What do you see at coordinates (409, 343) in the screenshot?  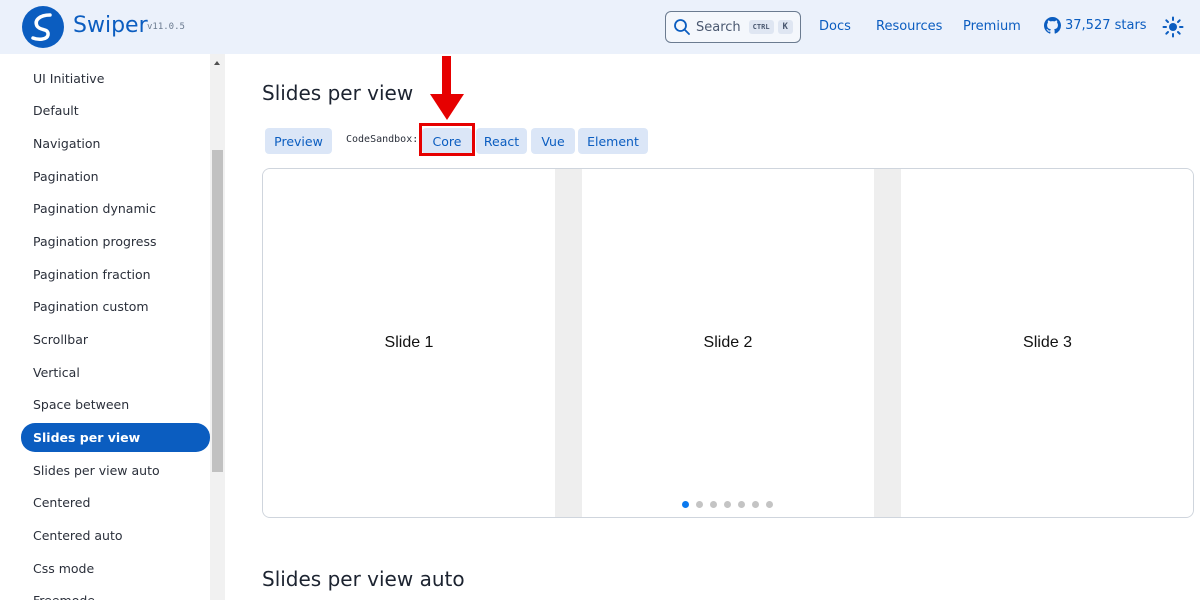 I see `slide-1: Slide 1` at bounding box center [409, 343].